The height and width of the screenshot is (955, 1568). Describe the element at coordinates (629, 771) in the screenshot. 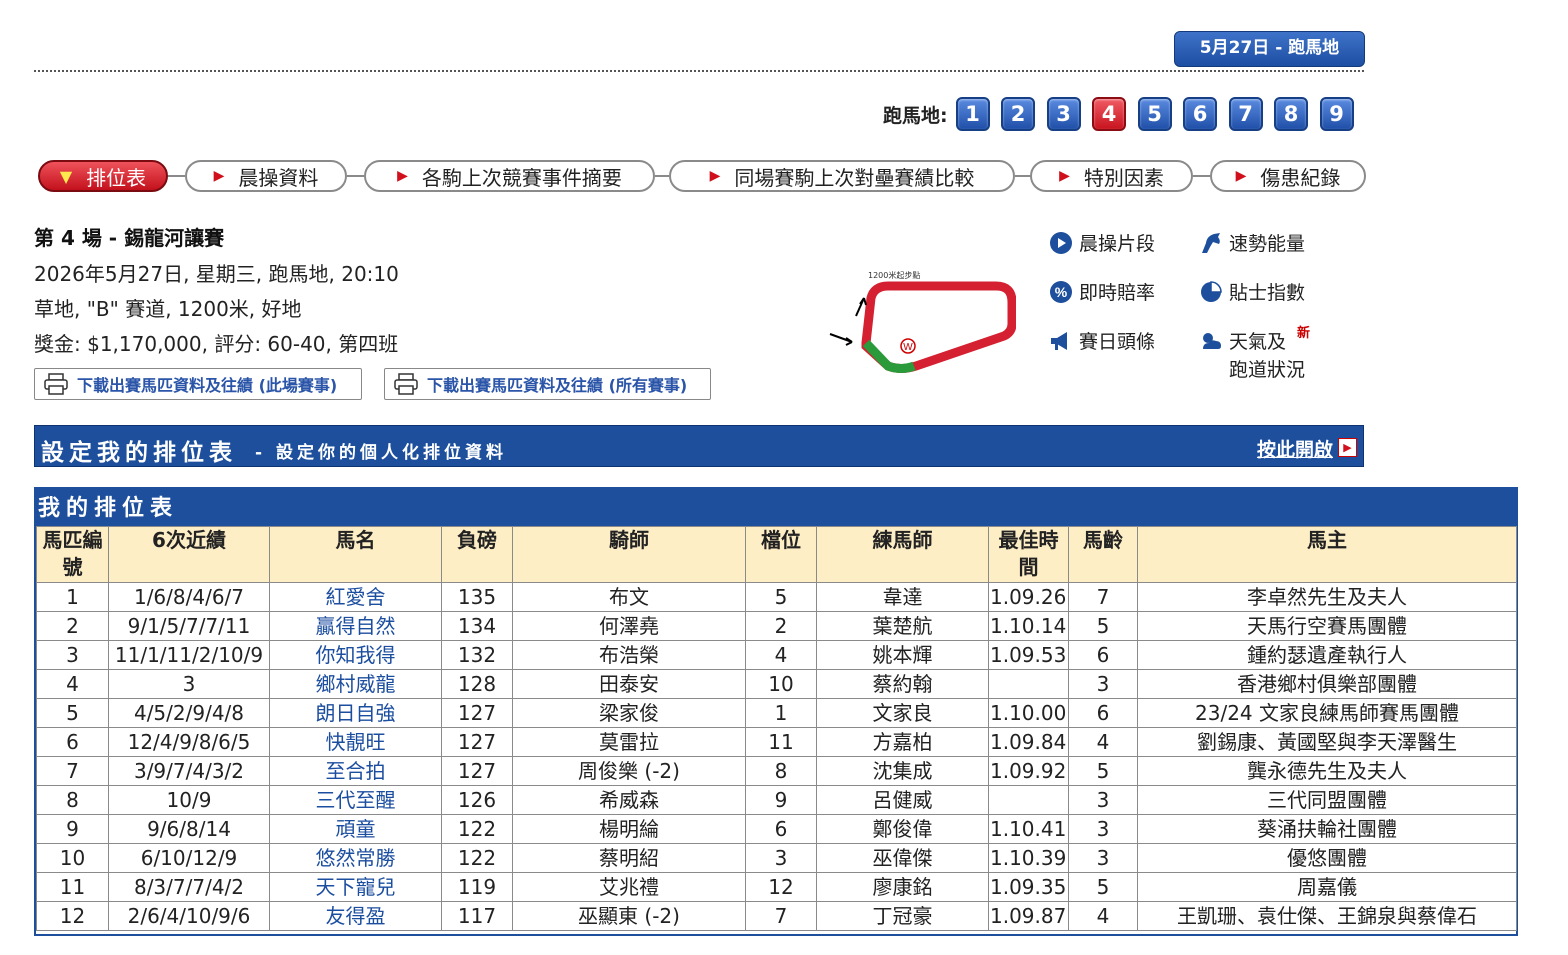

I see `cell-jockey: 周俊樂 (-2)` at that location.